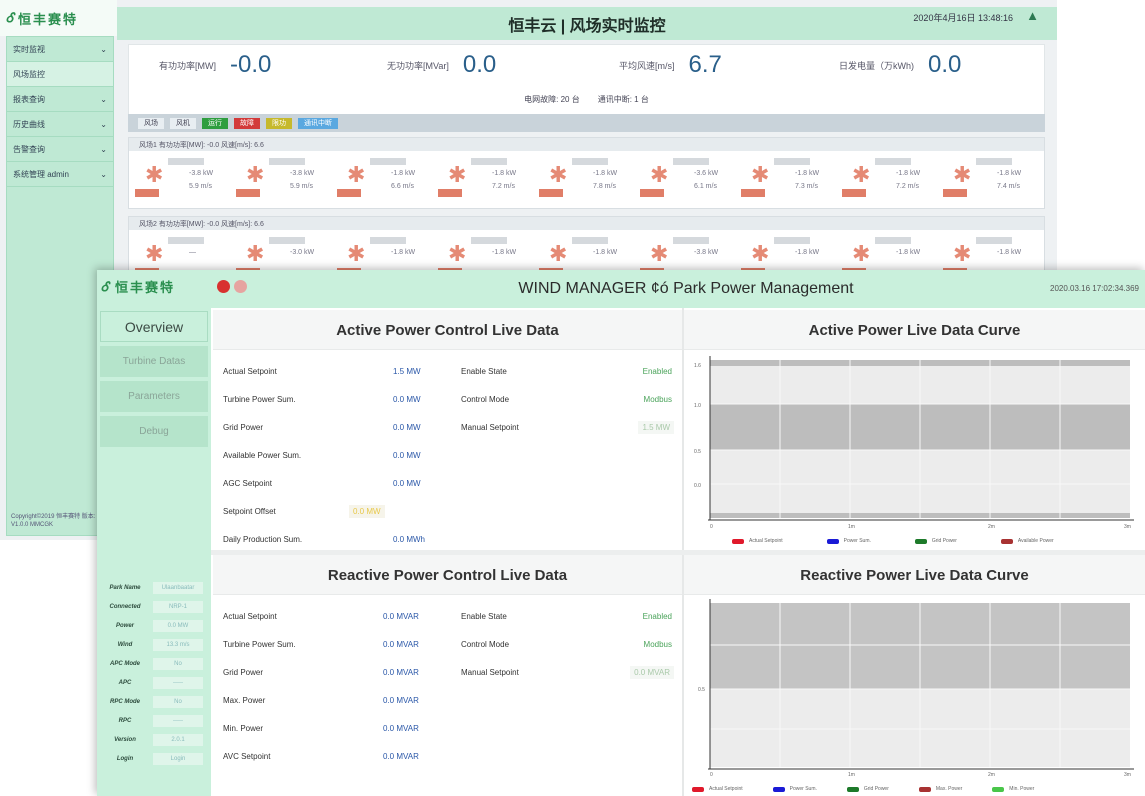  Describe the element at coordinates (178, 758) in the screenshot. I see `status-value: Login` at that location.